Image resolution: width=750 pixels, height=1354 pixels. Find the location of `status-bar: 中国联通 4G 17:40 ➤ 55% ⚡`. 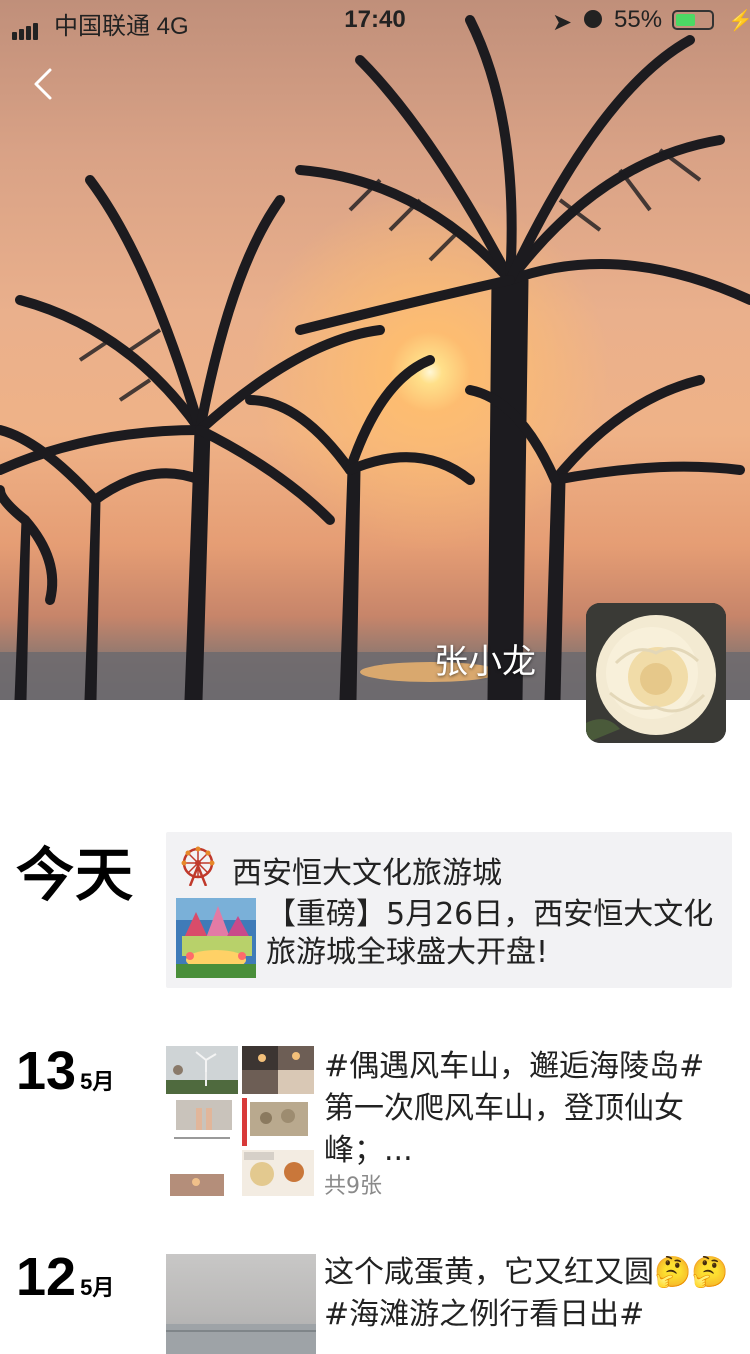

status-bar: 中国联通 4G 17:40 ➤ 55% ⚡ is located at coordinates (375, 20).